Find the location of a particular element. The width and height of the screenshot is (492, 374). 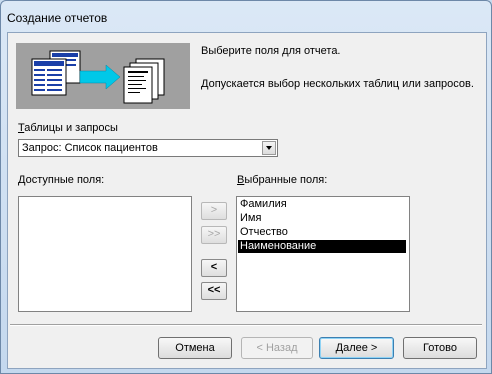

available-fields-list is located at coordinates (105, 254).